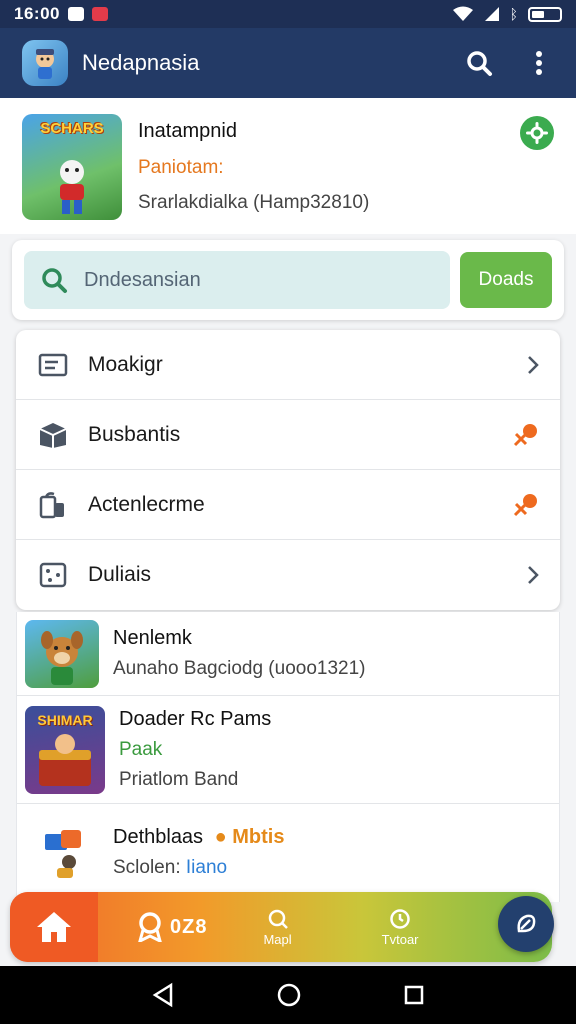 The width and height of the screenshot is (576, 1024). I want to click on featured-game-title: Inatampnid, so click(187, 131).